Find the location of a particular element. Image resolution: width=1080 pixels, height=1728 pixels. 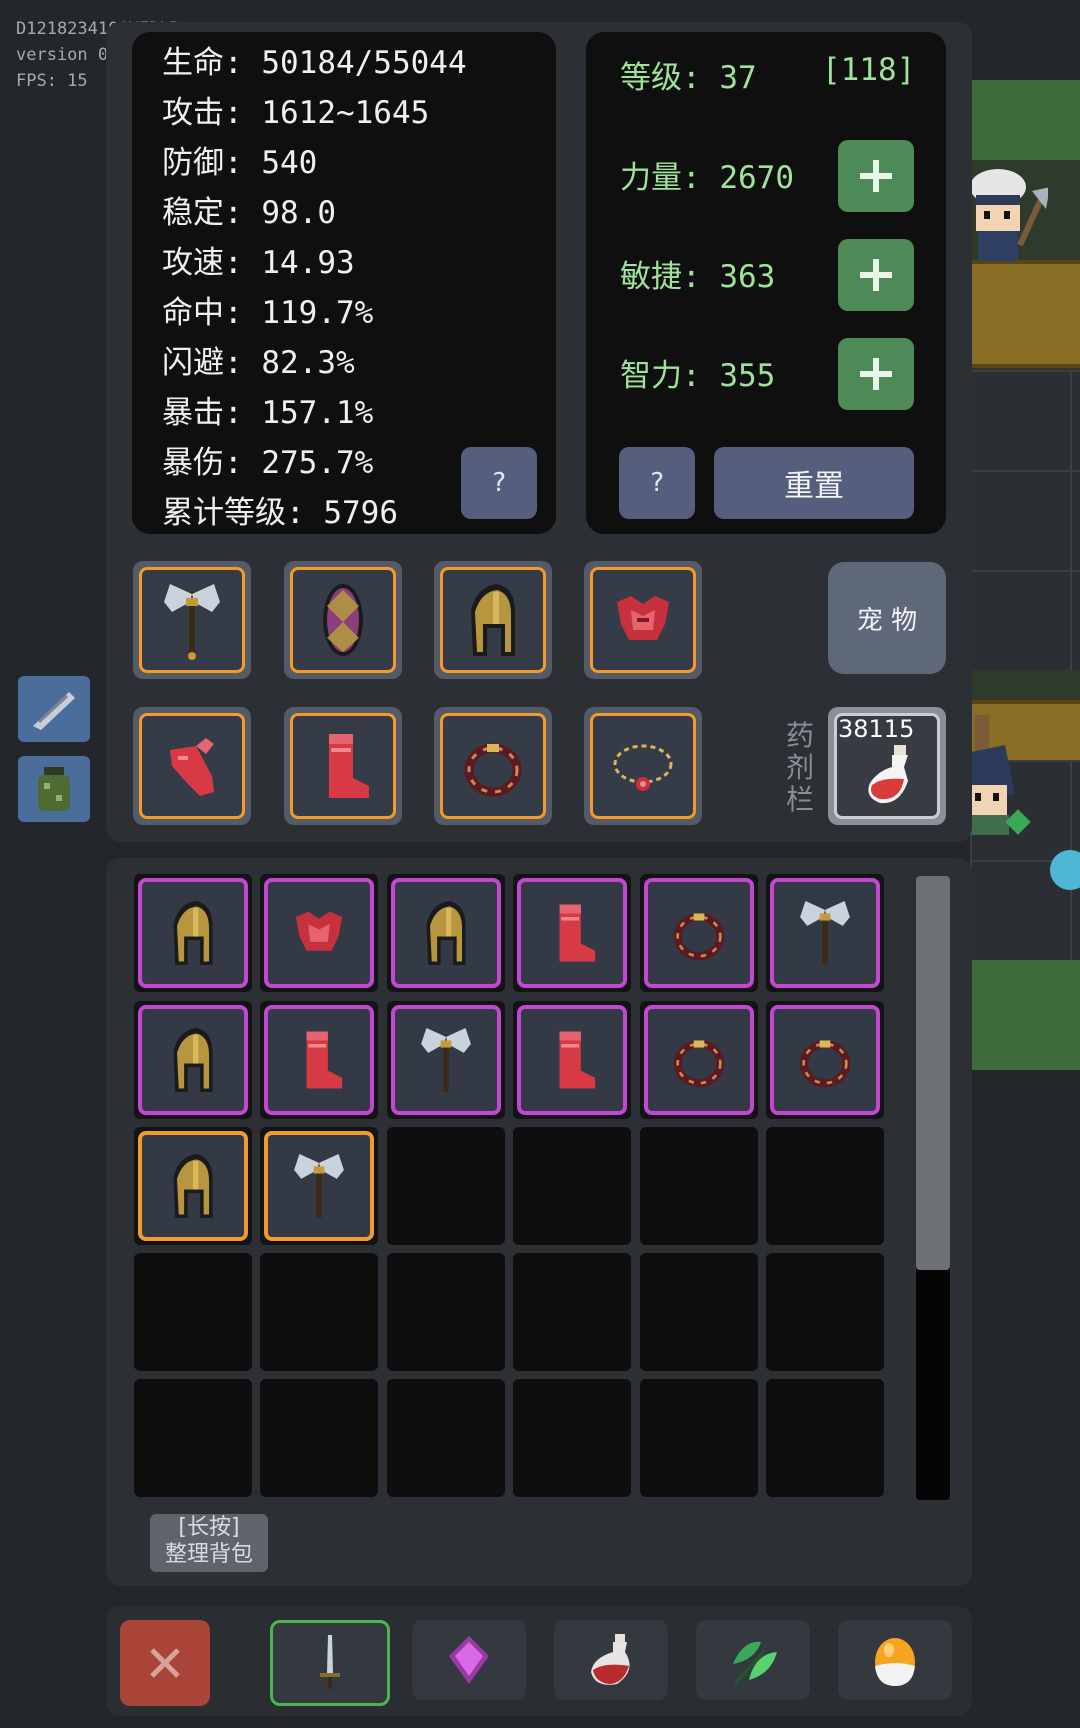

tab-potions is located at coordinates (611, 1660).